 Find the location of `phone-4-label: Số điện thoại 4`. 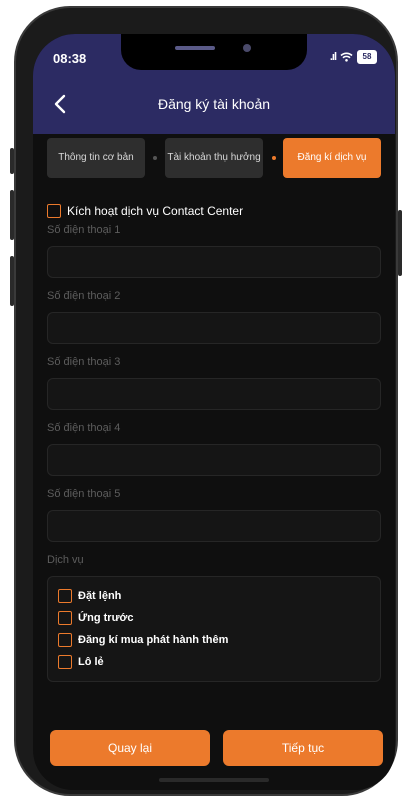

phone-4-label: Số điện thoại 4 is located at coordinates (84, 428).